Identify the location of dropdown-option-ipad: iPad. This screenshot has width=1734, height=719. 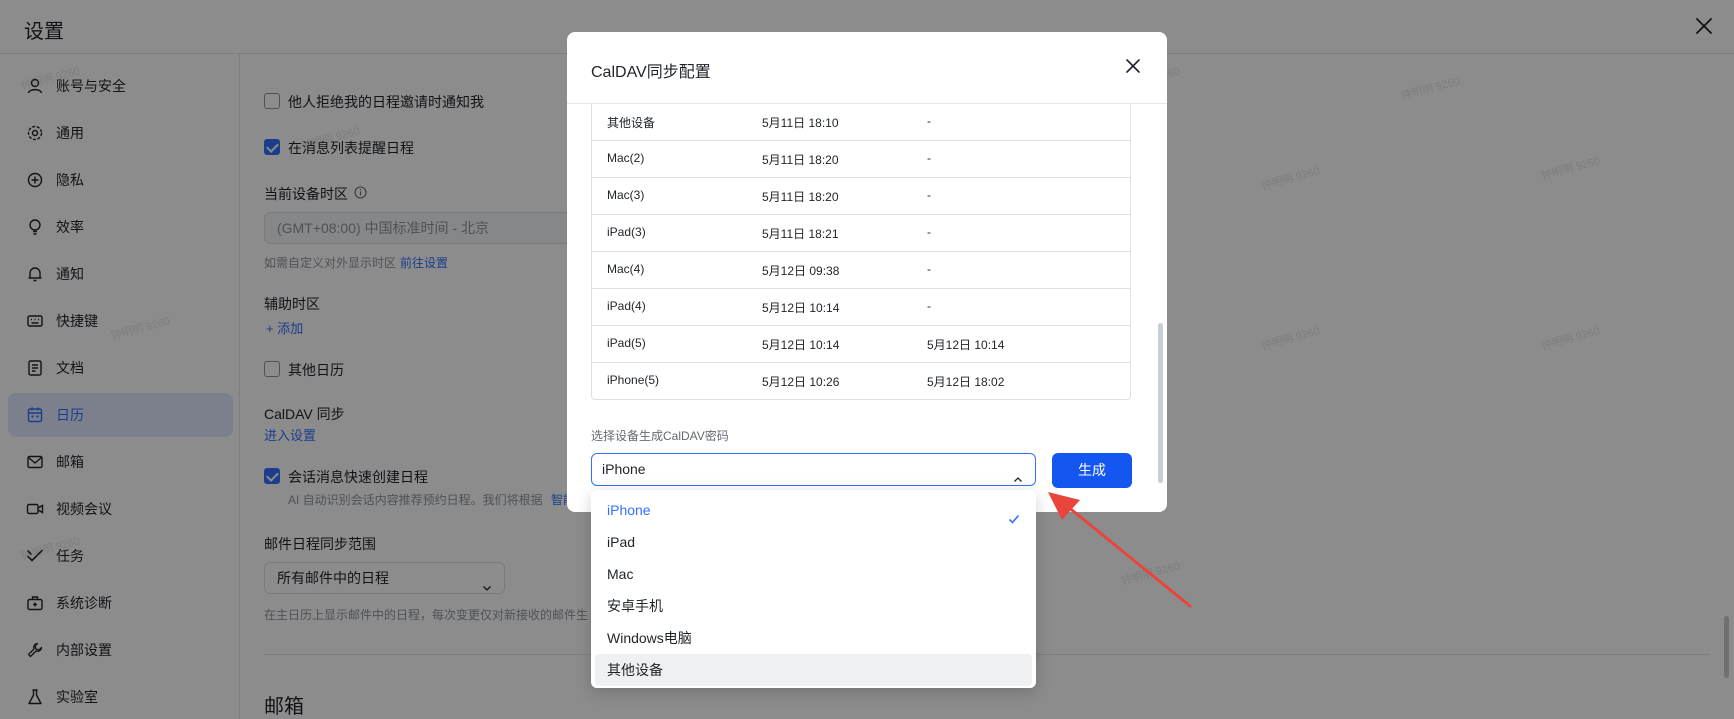
(813, 542).